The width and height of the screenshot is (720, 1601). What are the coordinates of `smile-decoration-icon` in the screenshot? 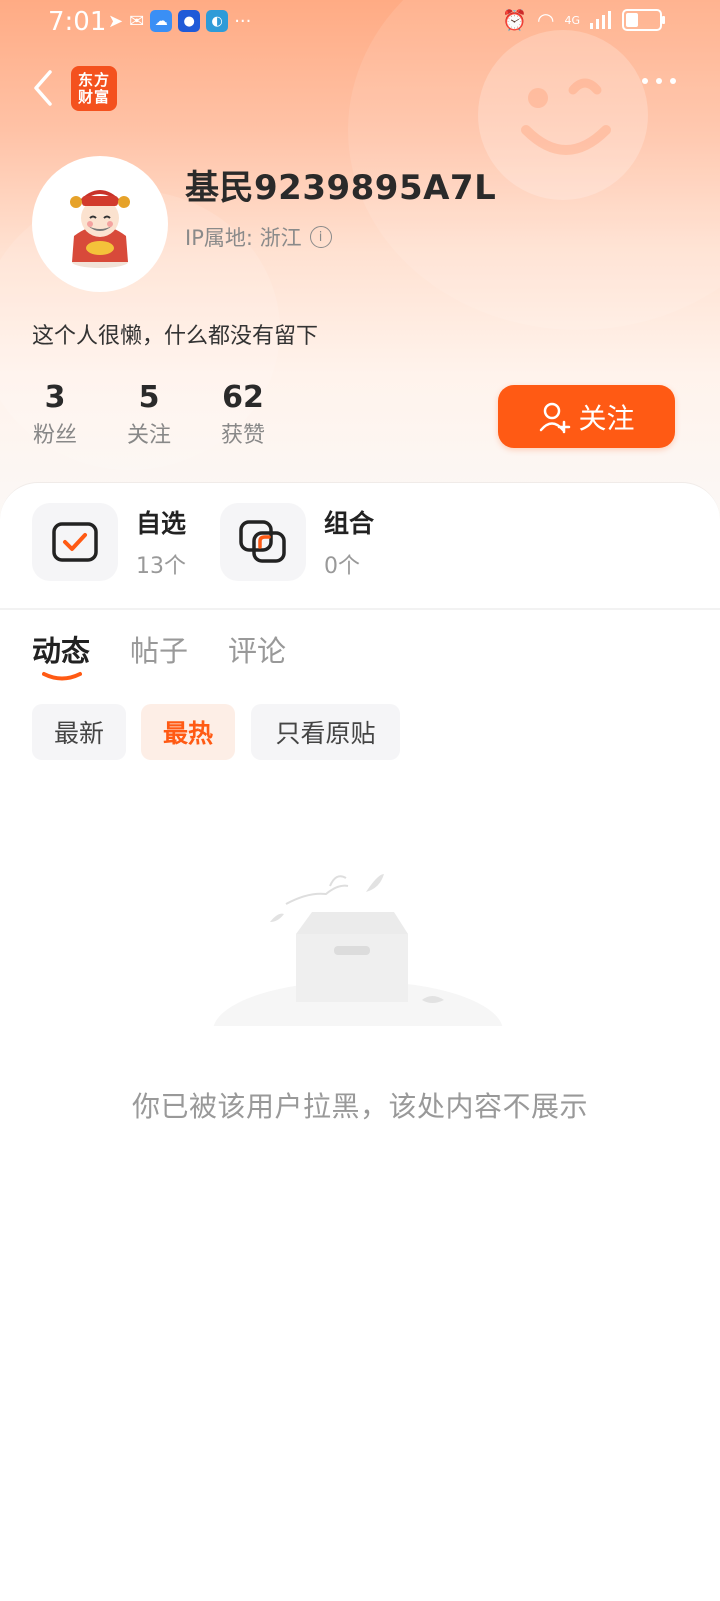 It's located at (566, 116).